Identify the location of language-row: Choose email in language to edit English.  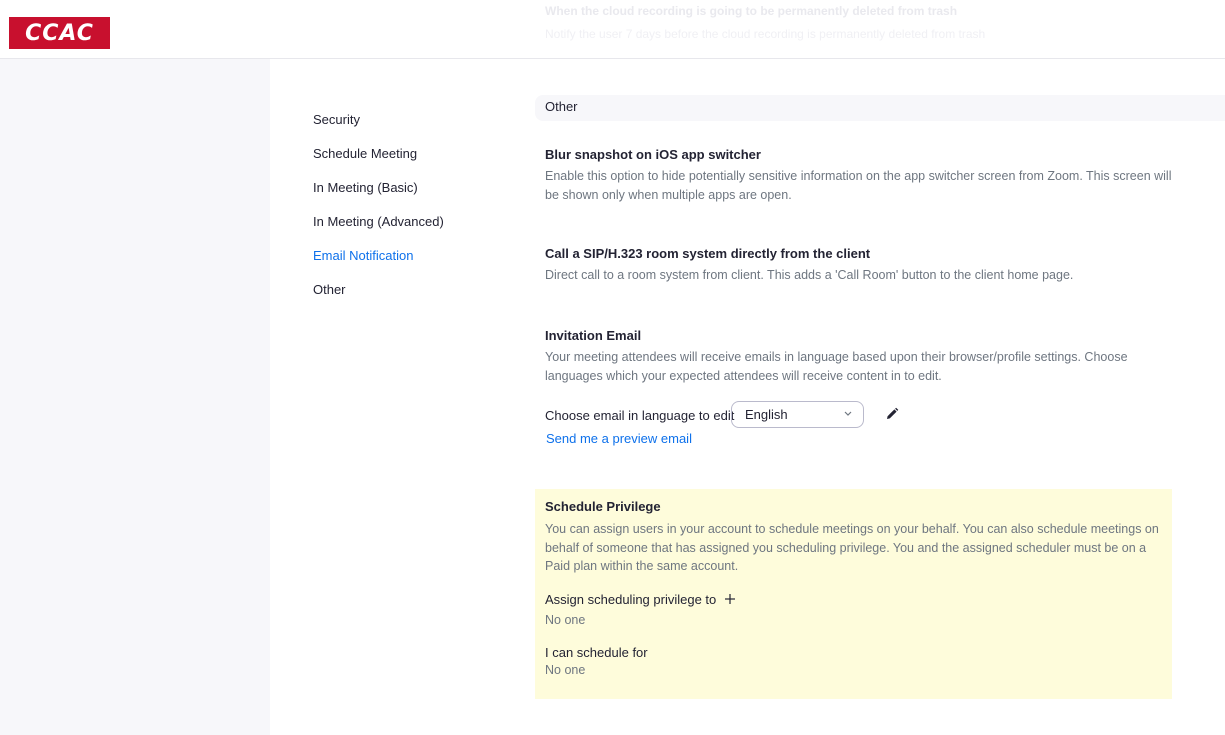
(722, 415).